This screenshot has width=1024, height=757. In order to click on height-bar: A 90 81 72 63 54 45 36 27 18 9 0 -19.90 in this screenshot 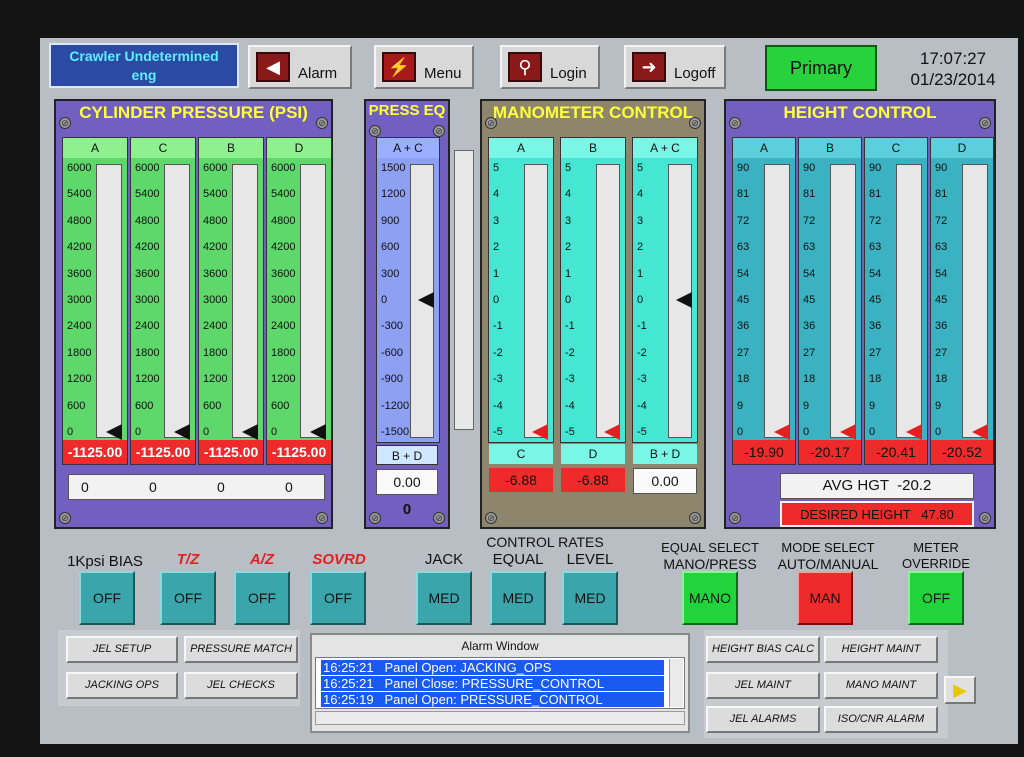, I will do `click(764, 301)`.